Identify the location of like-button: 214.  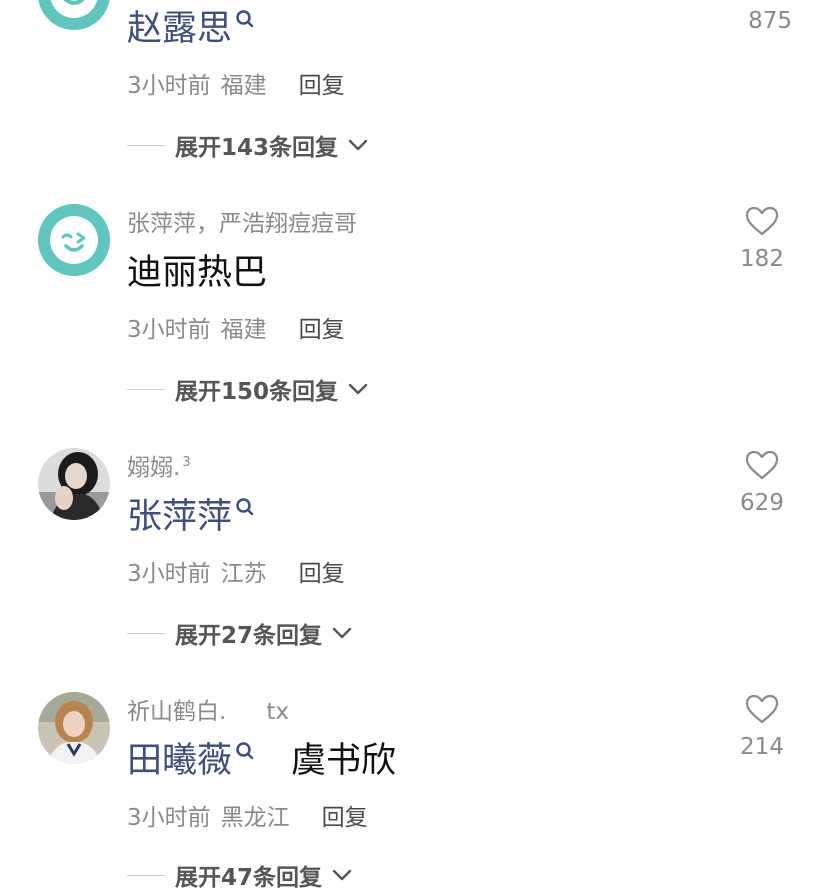
(762, 727).